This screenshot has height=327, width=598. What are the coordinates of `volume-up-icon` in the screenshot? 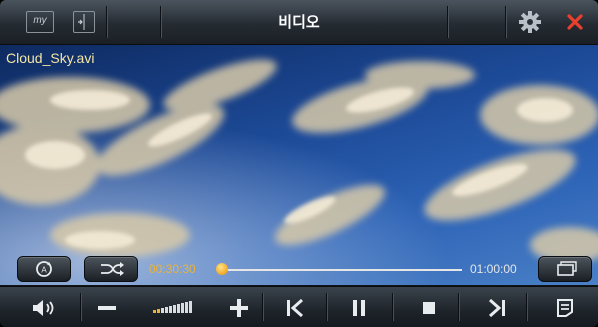 It's located at (239, 307).